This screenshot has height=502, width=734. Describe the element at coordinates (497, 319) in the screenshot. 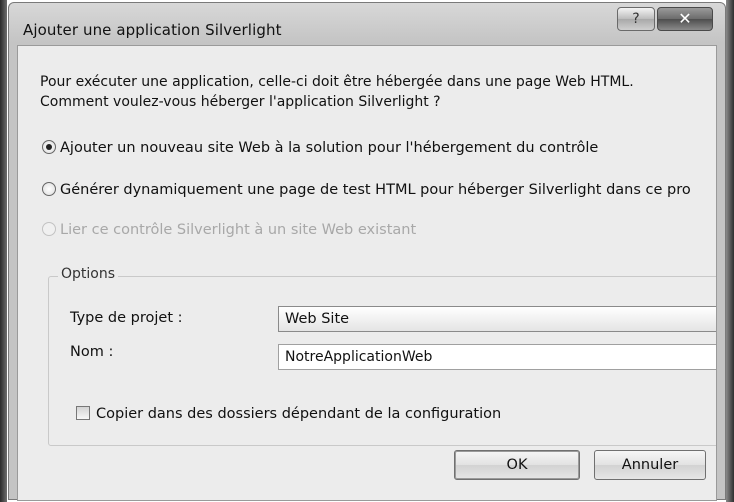

I see `project-type-select: Web Site ▾` at that location.